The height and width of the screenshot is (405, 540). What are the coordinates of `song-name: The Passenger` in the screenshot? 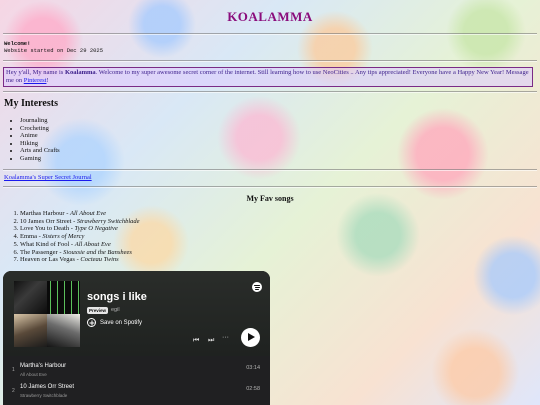 It's located at (39, 252).